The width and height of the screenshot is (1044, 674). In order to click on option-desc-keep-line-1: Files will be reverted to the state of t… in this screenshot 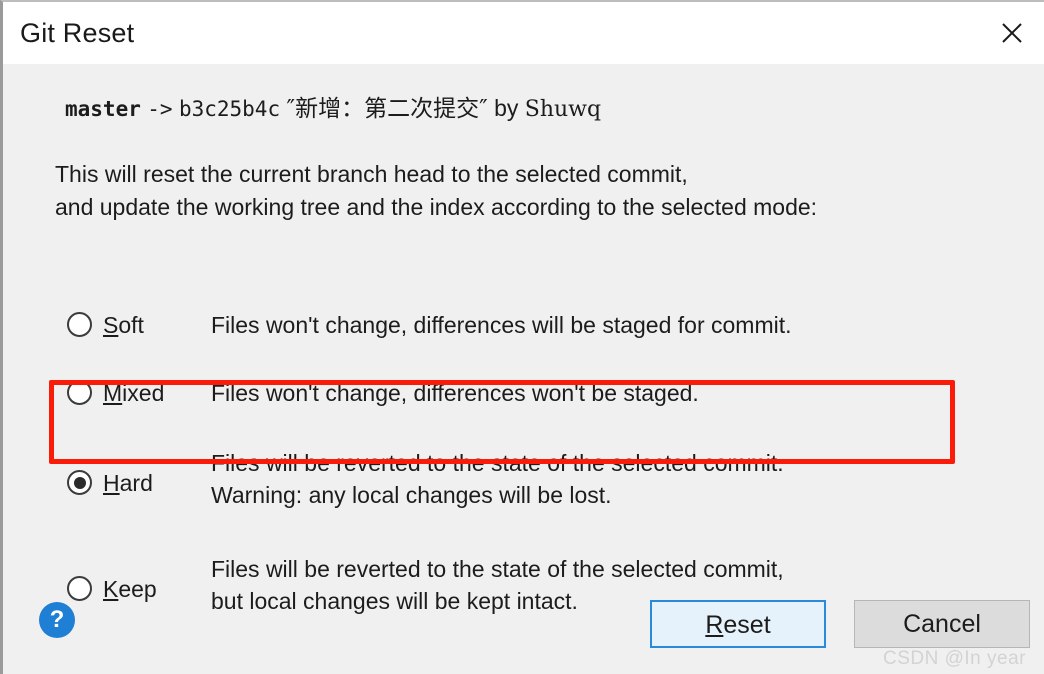, I will do `click(497, 569)`.